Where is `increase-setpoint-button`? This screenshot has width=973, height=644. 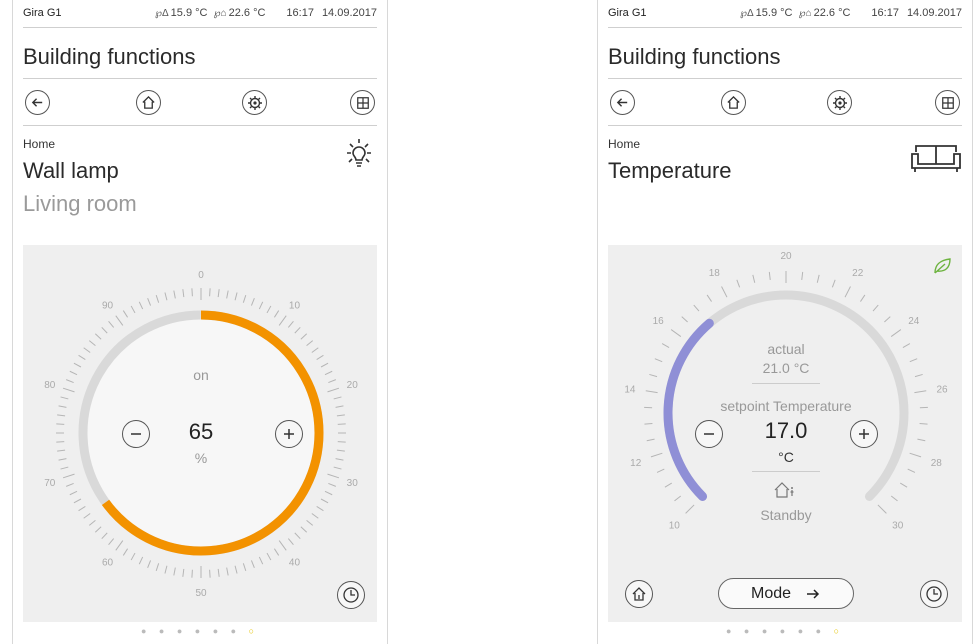 increase-setpoint-button is located at coordinates (864, 434).